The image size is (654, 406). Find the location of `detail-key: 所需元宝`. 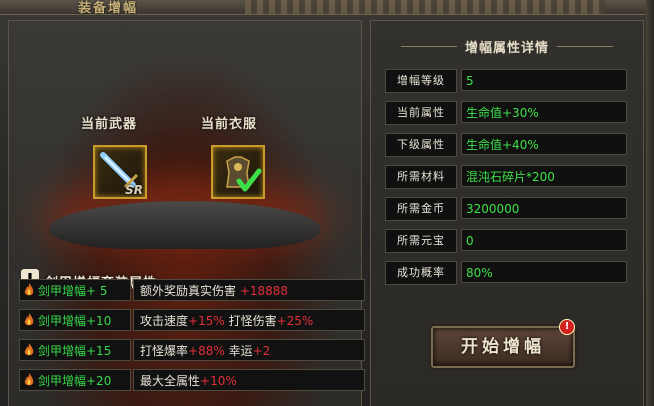

detail-key: 所需元宝 is located at coordinates (421, 241).